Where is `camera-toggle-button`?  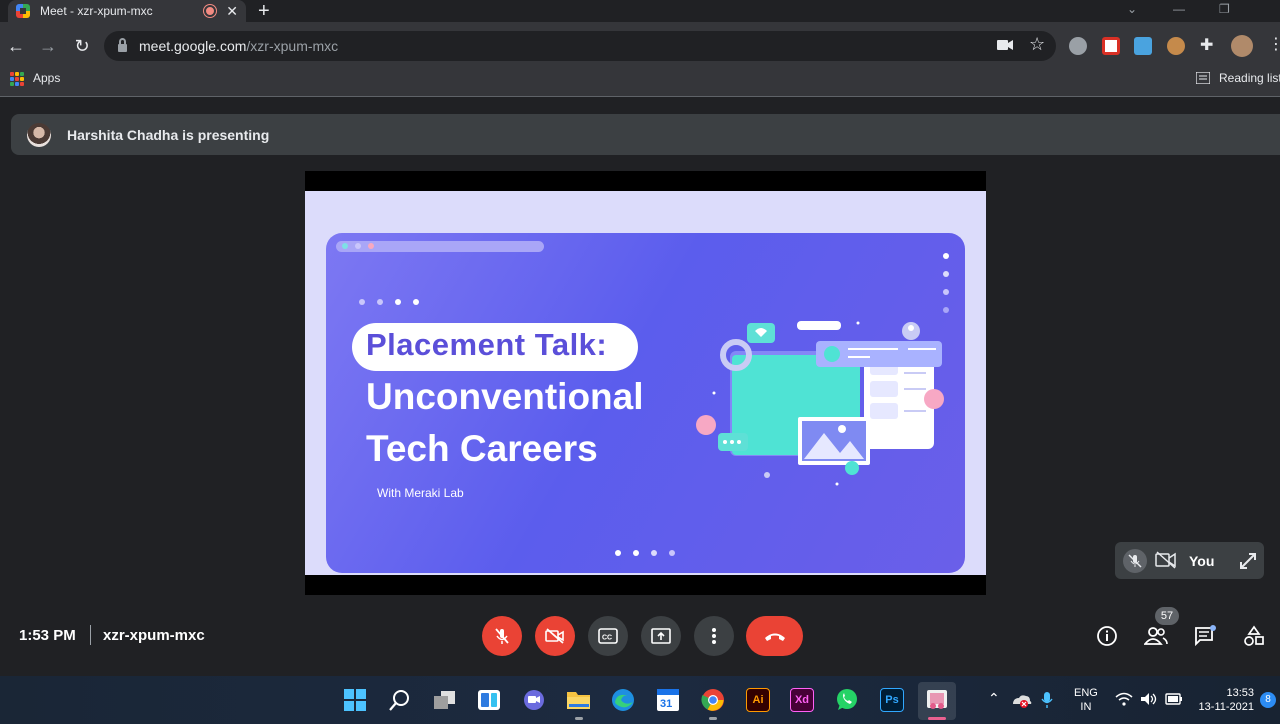
camera-toggle-button is located at coordinates (555, 636).